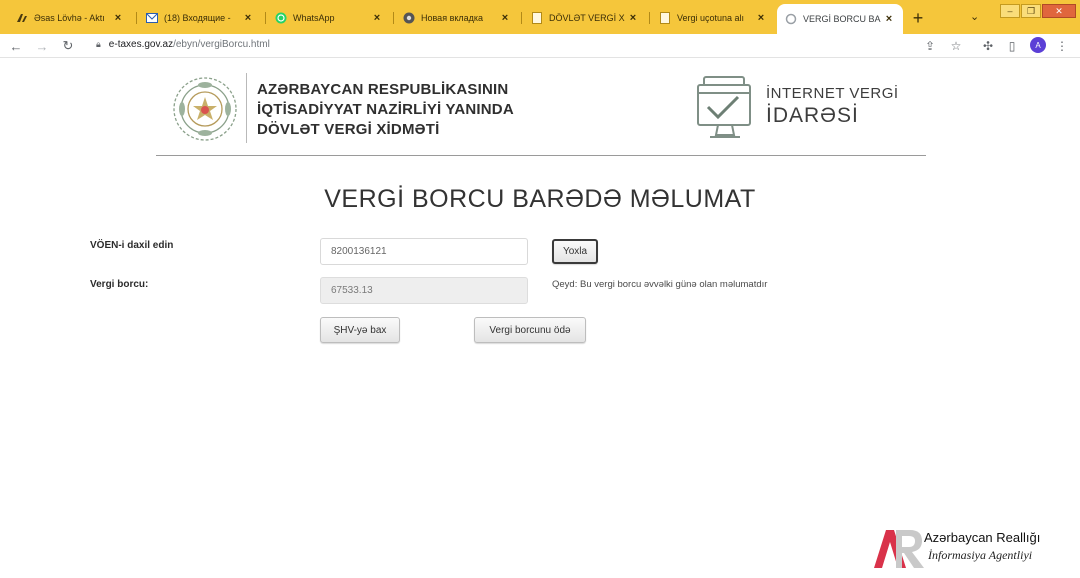  I want to click on chrome-icon, so click(409, 18).